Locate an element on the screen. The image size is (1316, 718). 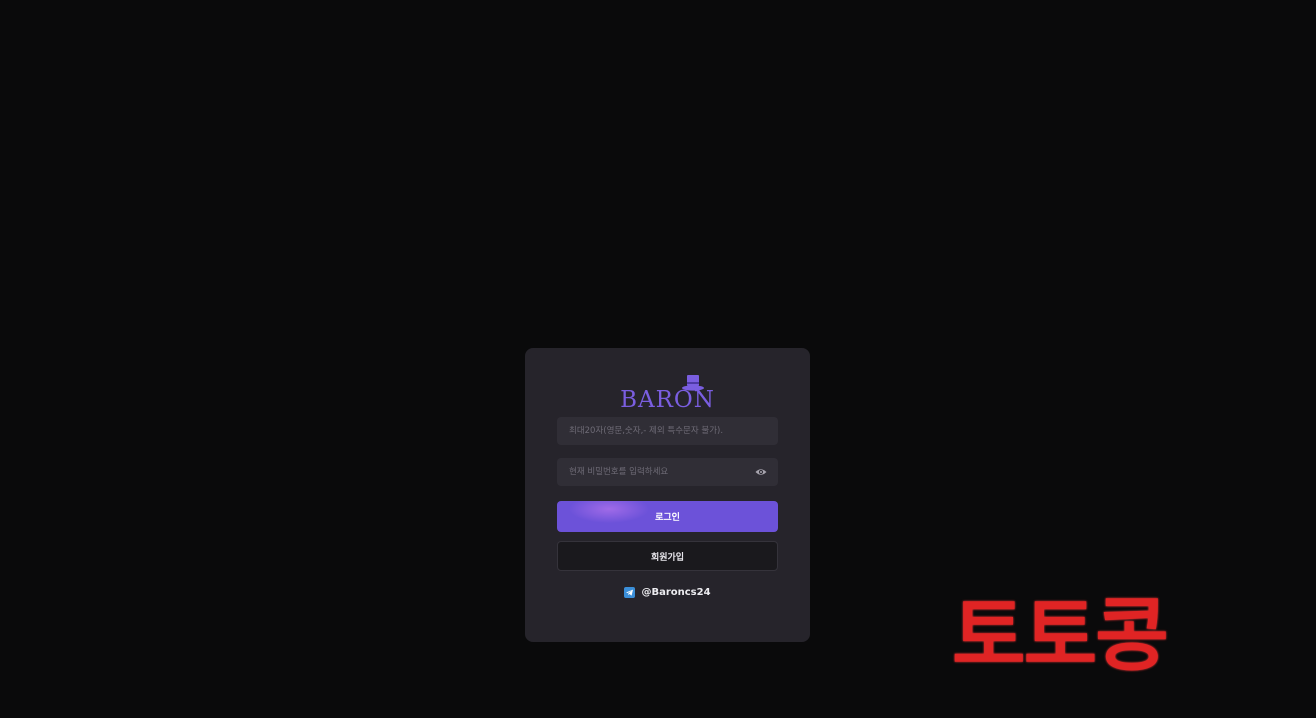
login-card: BARON 로그인 회원가입 @Baroncs24 is located at coordinates (667, 495).